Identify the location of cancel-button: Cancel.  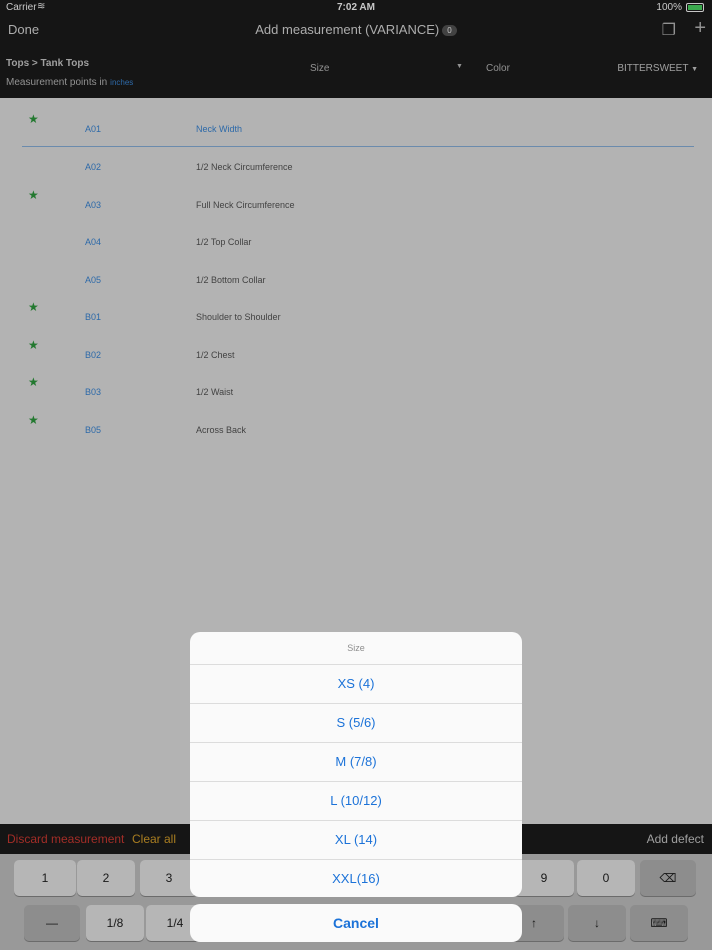
(356, 923).